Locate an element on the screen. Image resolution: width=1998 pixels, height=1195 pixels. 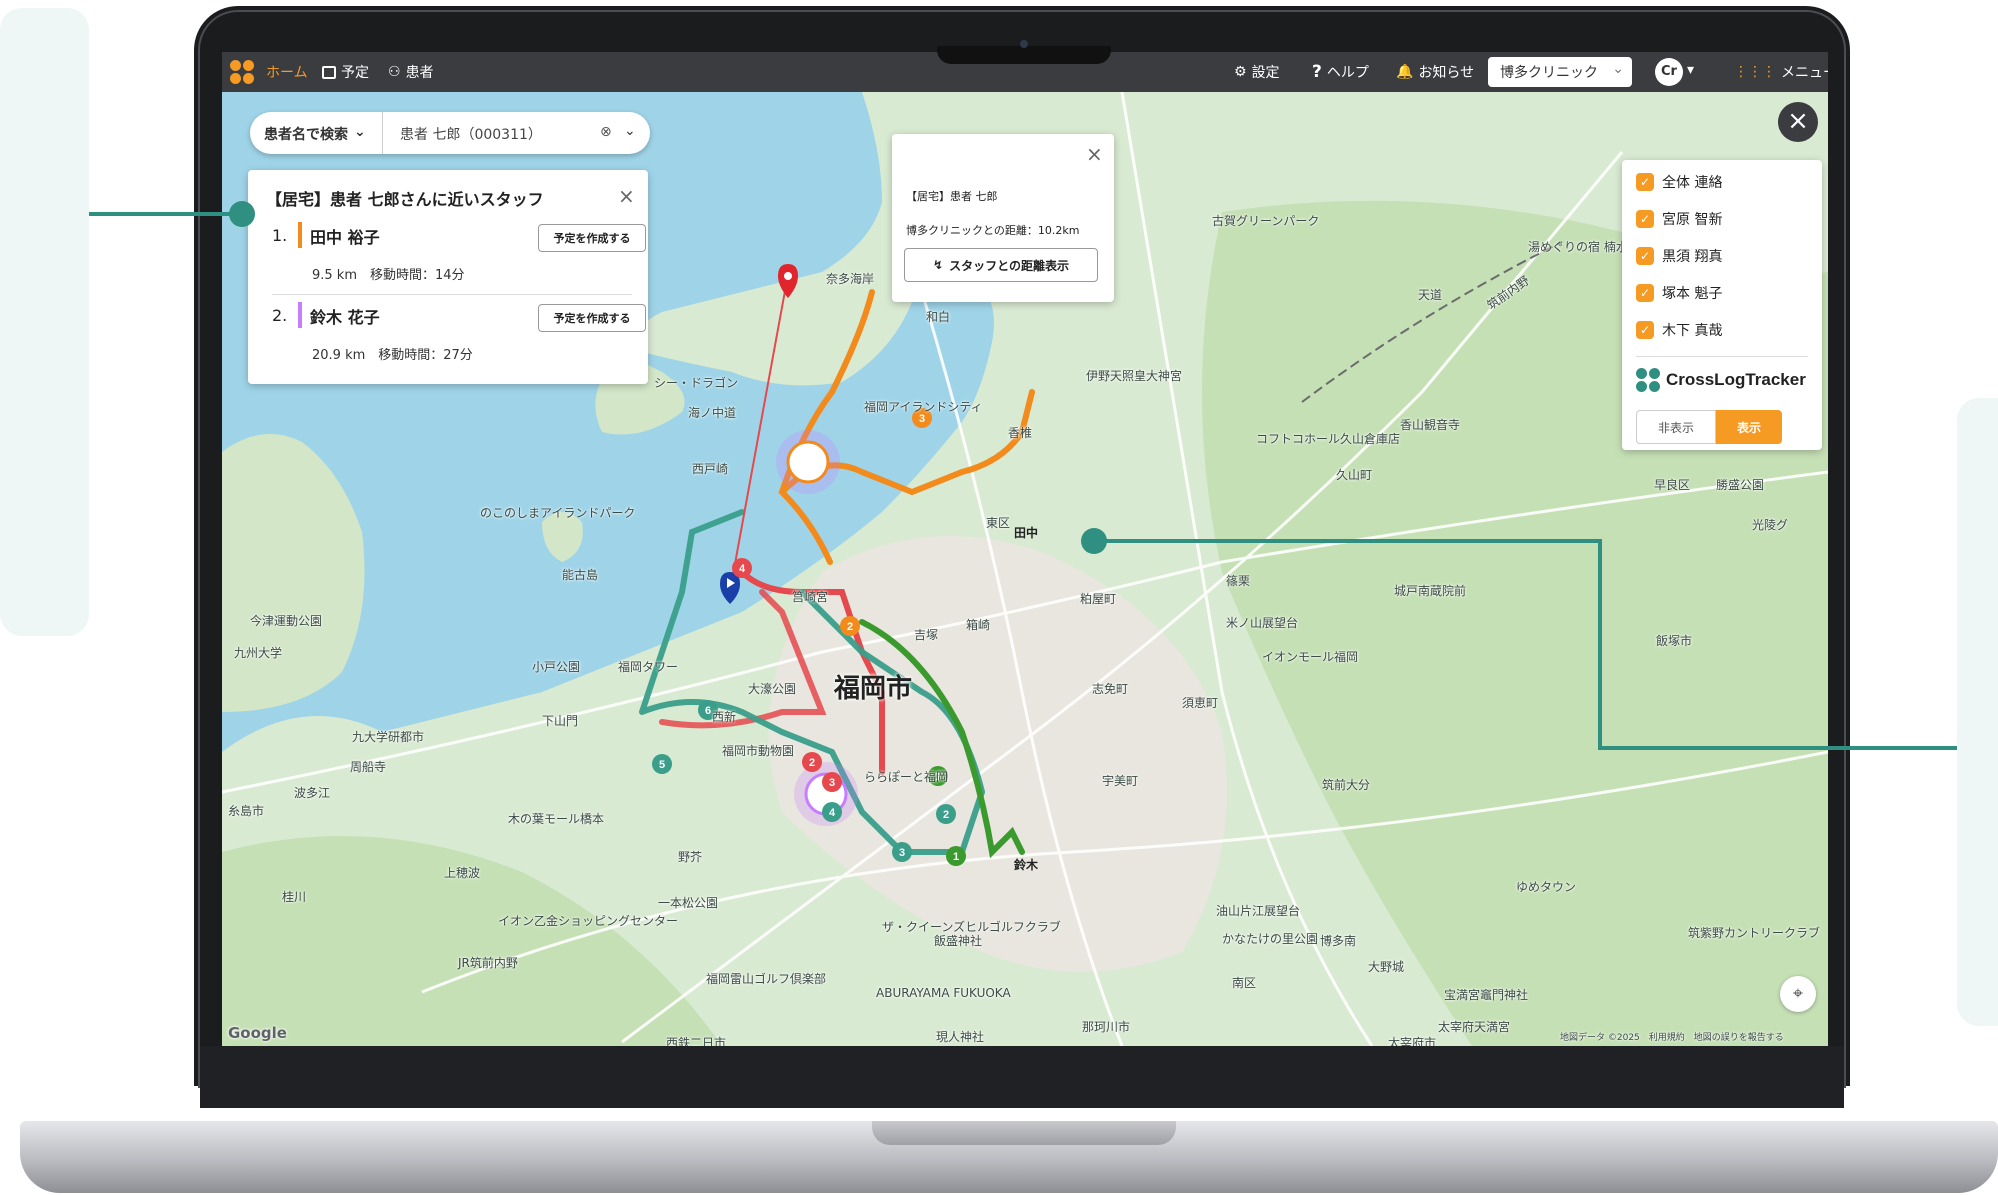
callout-dot-right is located at coordinates (1094, 541).